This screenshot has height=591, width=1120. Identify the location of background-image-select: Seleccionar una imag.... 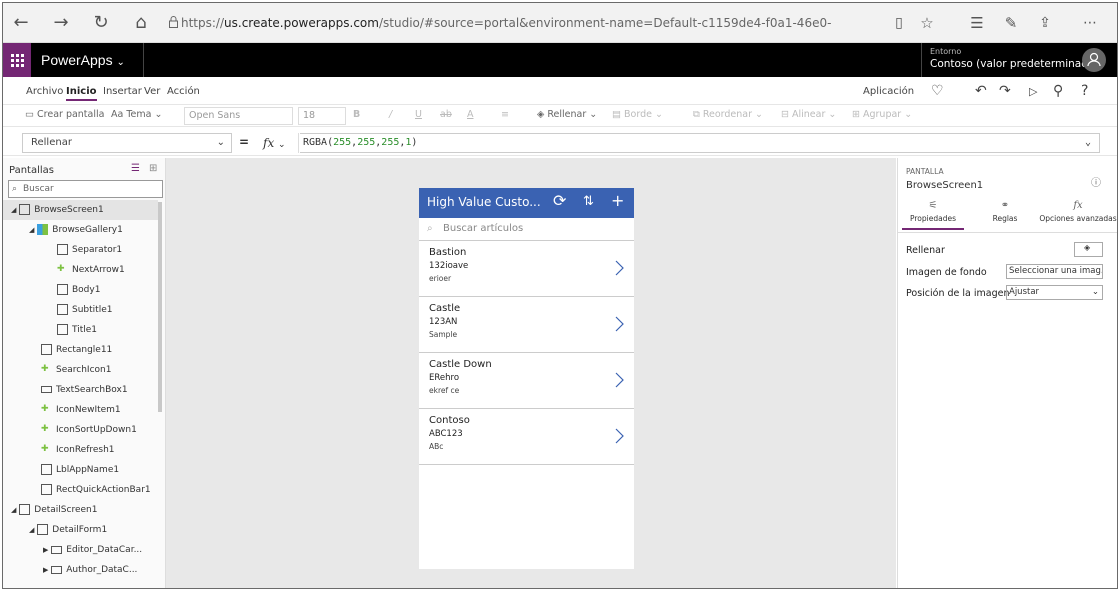
(1054, 271).